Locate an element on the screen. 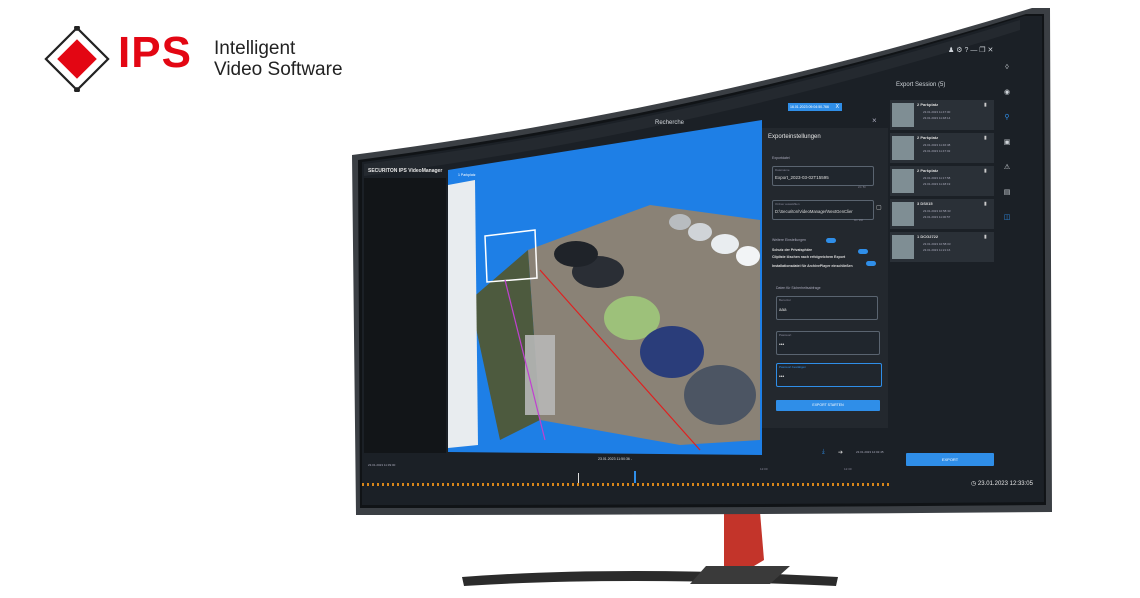 This screenshot has height=598, width=1140. camera-label: 1 Parkplatz is located at coordinates (467, 175).